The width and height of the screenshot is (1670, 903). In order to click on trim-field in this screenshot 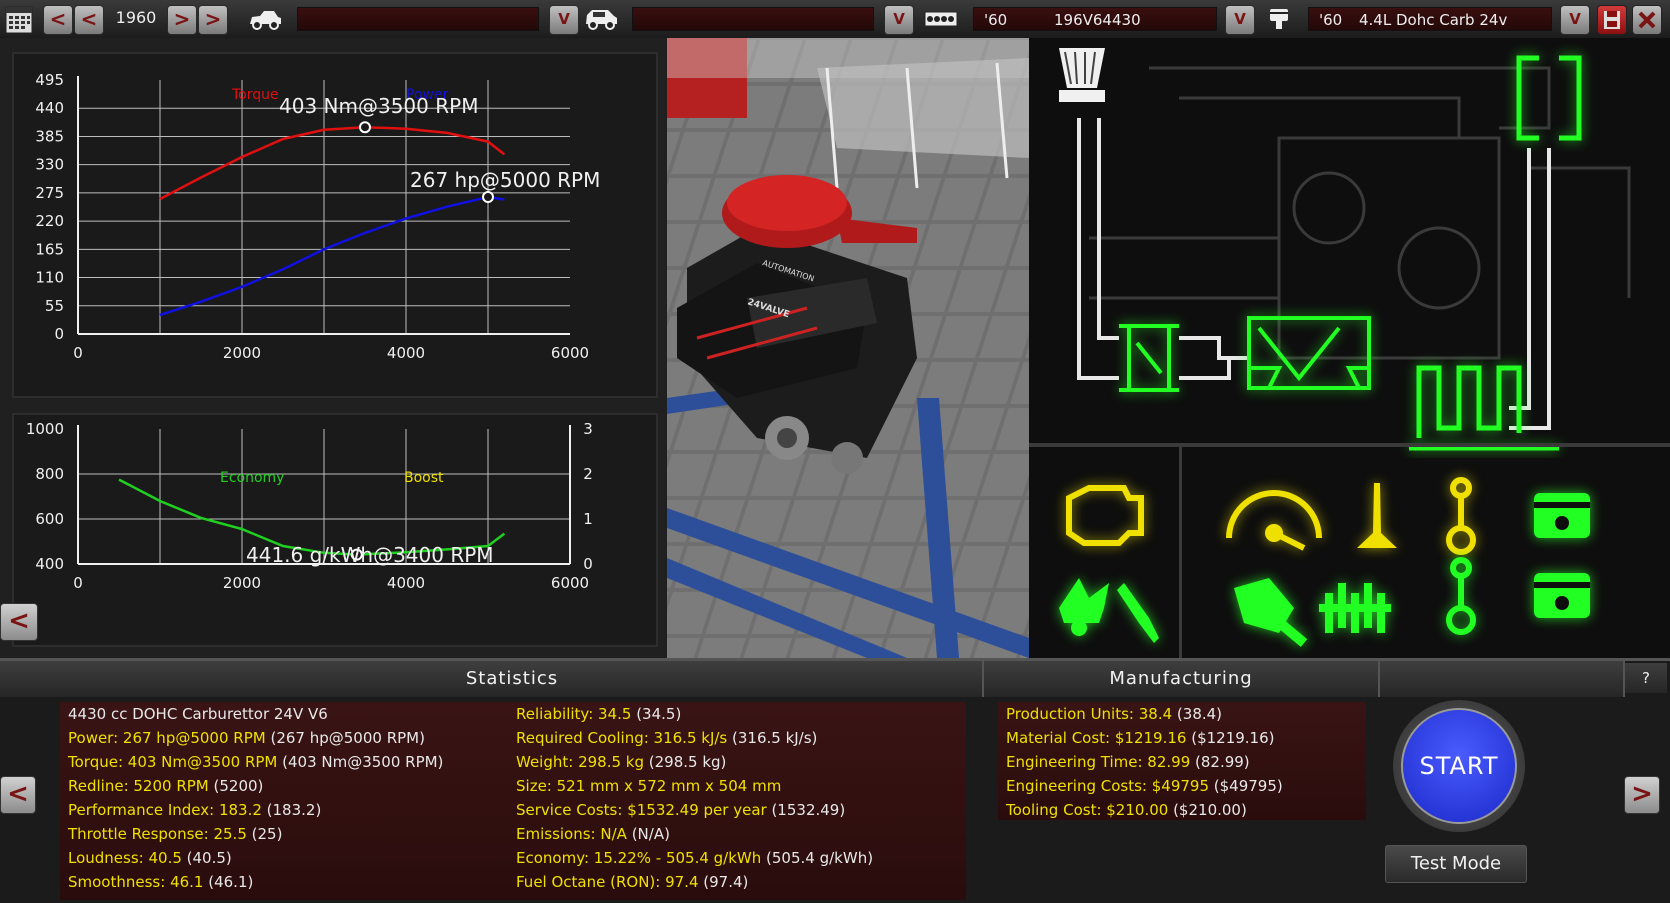, I will do `click(753, 19)`.